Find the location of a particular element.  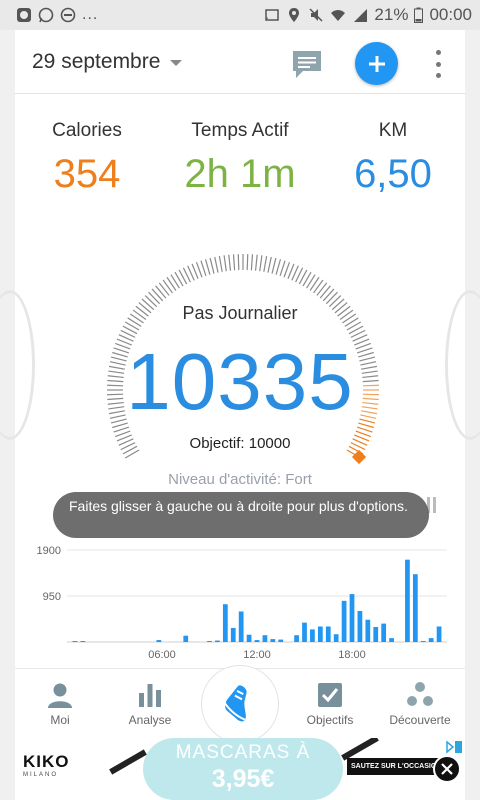

shoe-icon is located at coordinates (235, 703).